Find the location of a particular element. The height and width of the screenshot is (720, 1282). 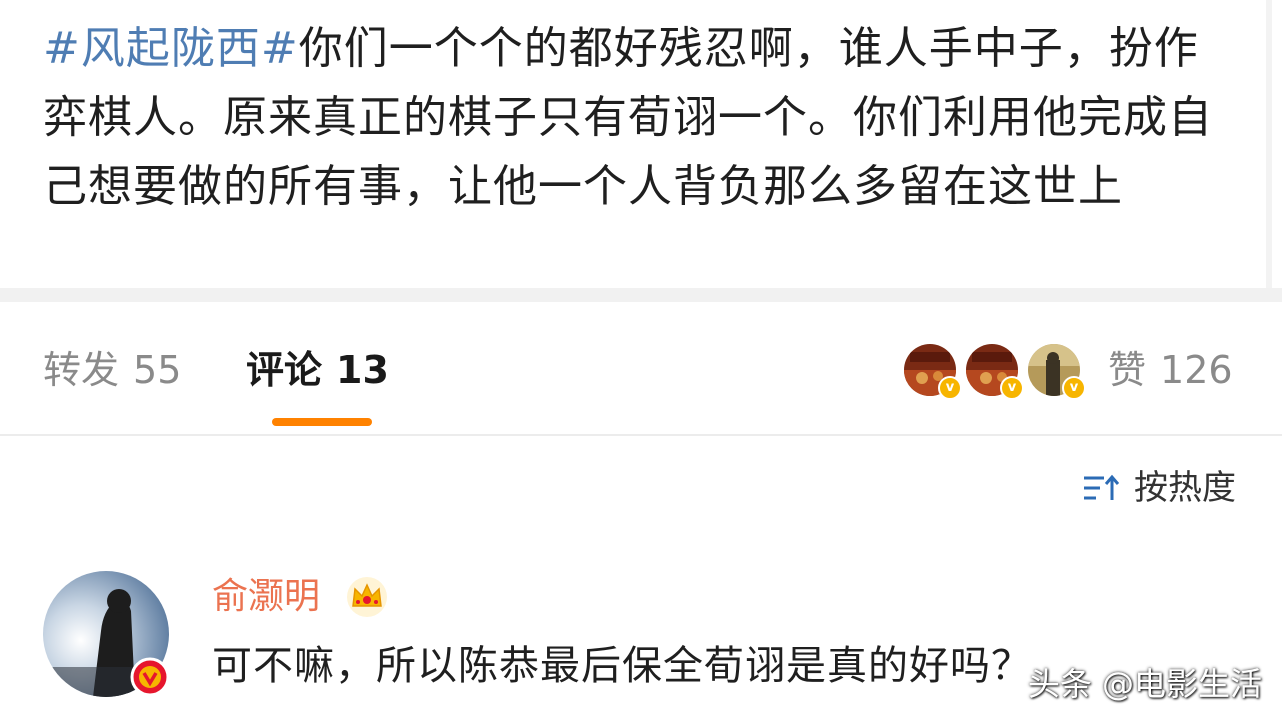

sort-label: 按热度 is located at coordinates (1185, 488).